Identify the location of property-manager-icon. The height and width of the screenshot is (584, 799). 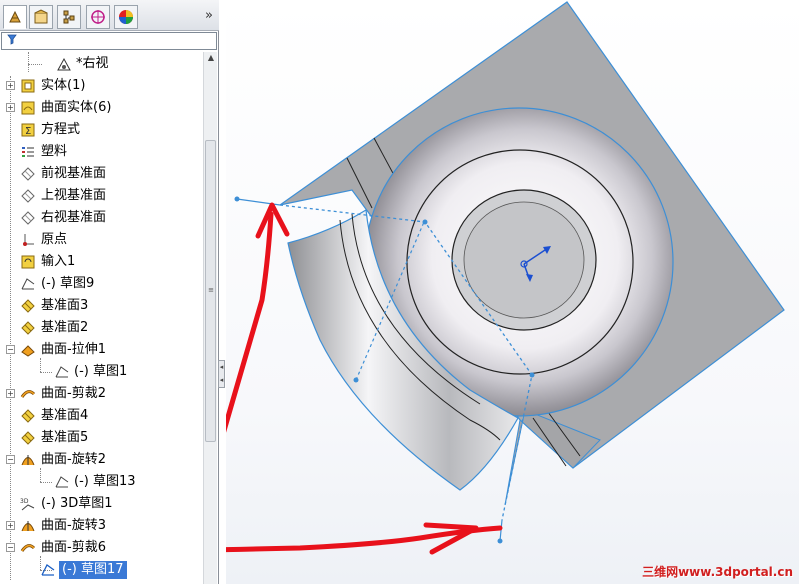
(41, 16).